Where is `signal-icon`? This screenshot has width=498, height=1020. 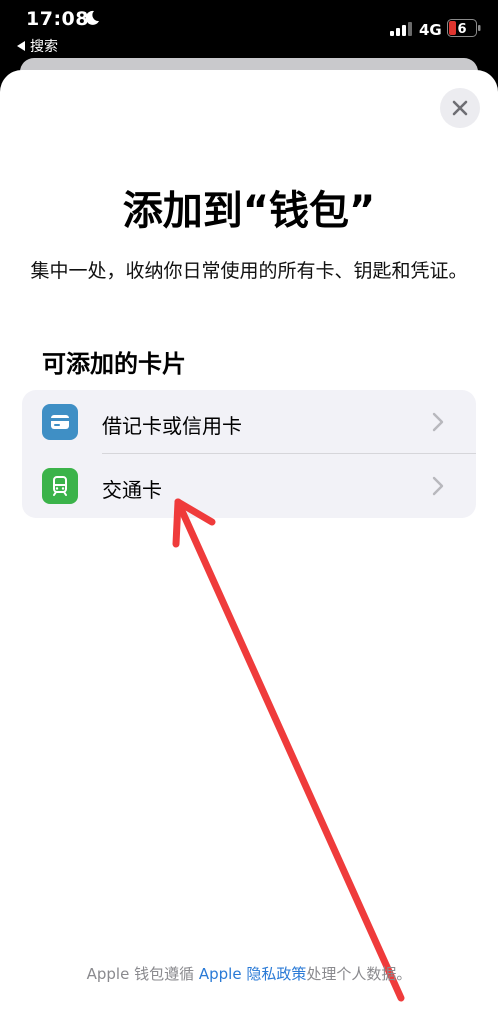 signal-icon is located at coordinates (401, 29).